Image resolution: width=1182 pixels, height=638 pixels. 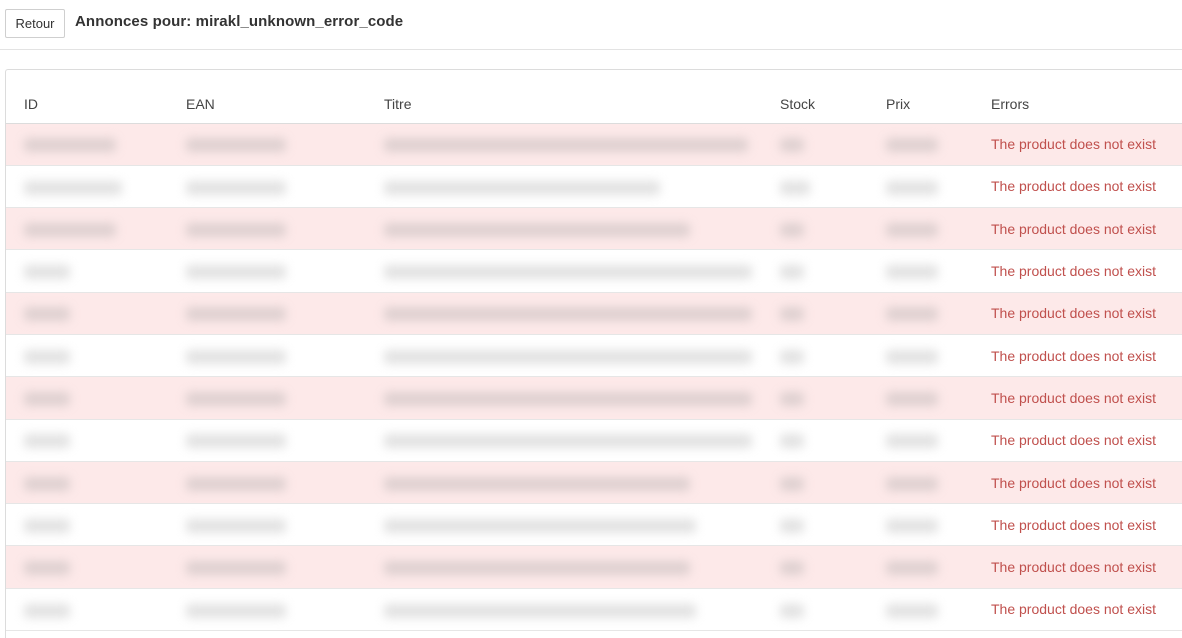 What do you see at coordinates (815, 97) in the screenshot?
I see `column-header-stock: Stock` at bounding box center [815, 97].